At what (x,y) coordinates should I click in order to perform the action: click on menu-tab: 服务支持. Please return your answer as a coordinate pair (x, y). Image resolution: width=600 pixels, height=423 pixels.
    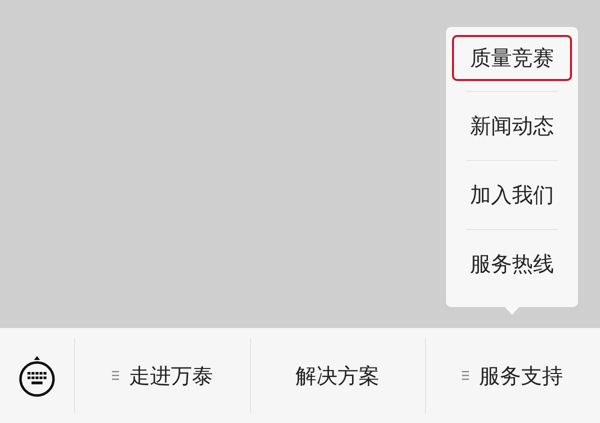
    Looking at the image, I should click on (512, 375).